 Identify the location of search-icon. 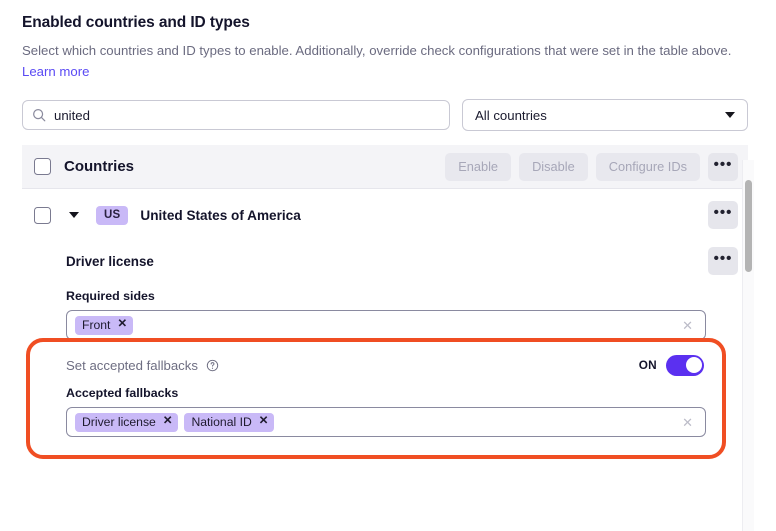
(39, 115).